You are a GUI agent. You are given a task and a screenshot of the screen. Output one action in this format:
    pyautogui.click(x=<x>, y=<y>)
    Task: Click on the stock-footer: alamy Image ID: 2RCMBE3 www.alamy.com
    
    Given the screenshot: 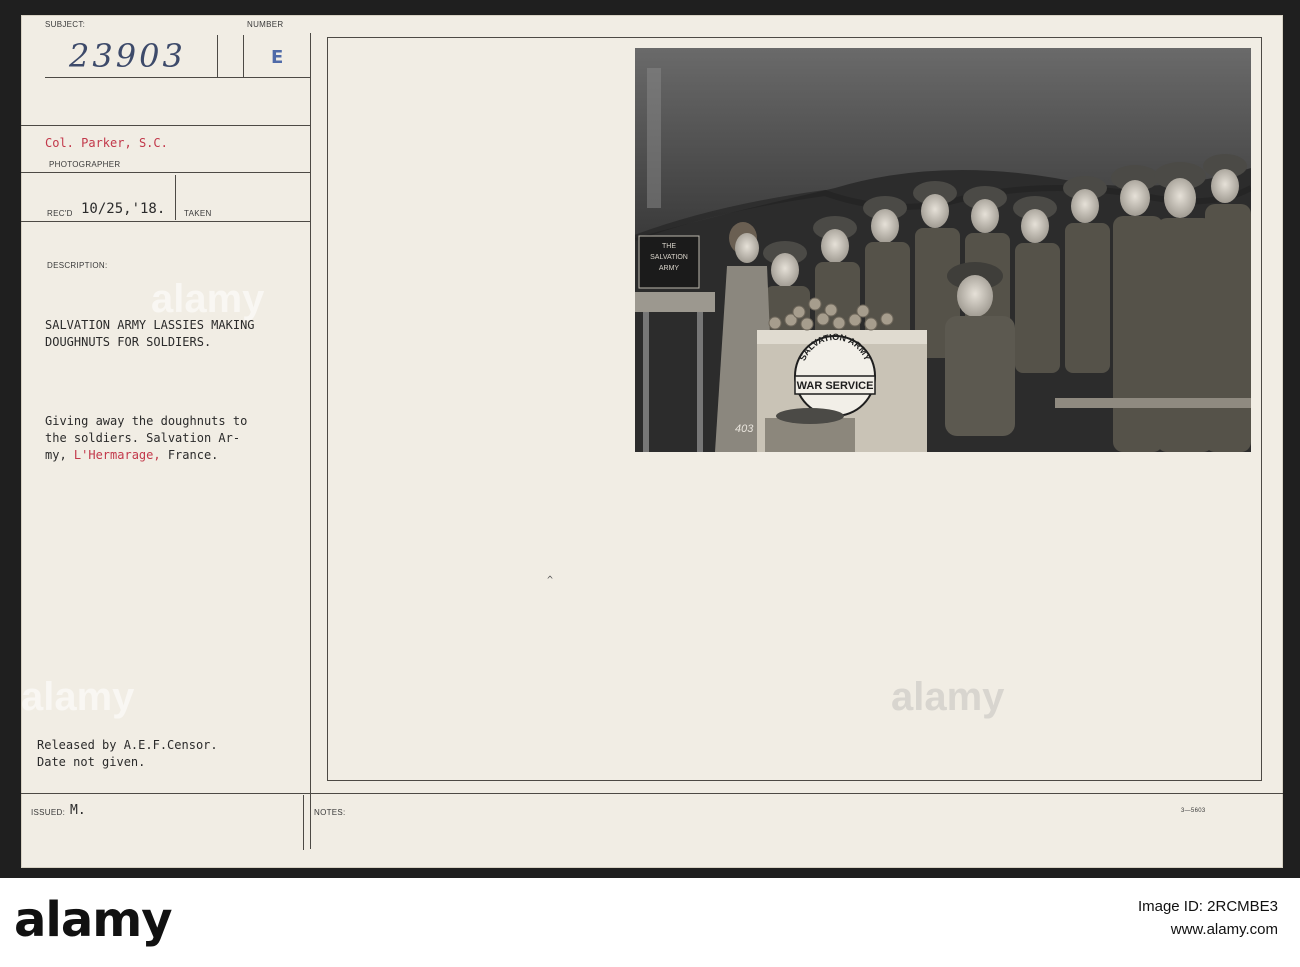 What is the action you would take?
    pyautogui.click(x=650, y=922)
    